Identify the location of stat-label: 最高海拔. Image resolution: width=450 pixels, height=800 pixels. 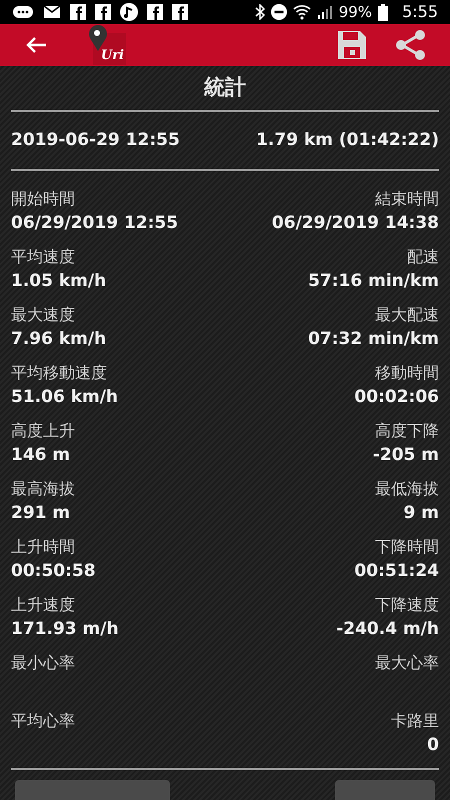
(43, 489).